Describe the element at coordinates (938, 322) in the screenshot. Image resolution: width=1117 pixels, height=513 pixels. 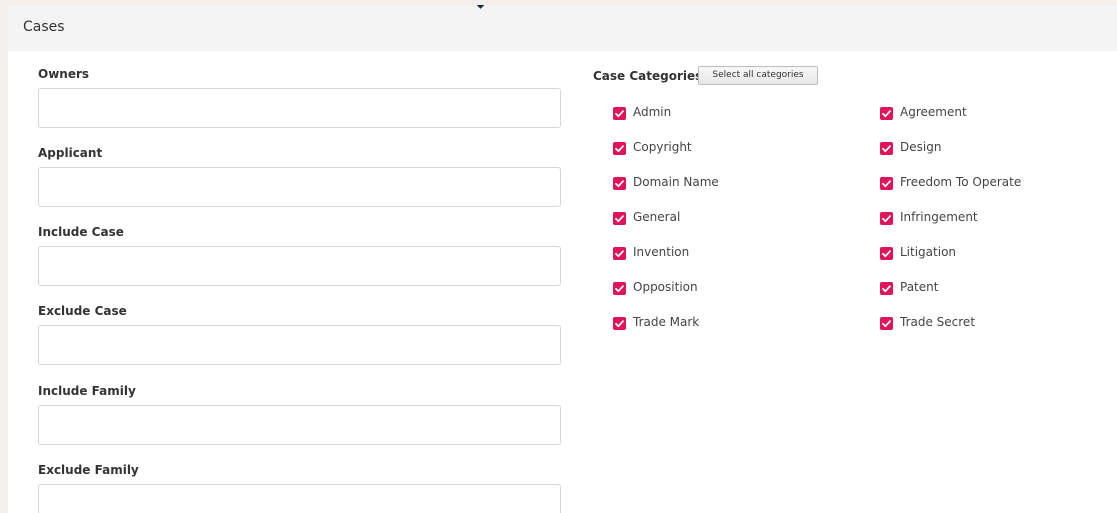
I see `category-label: Trade Secret` at that location.